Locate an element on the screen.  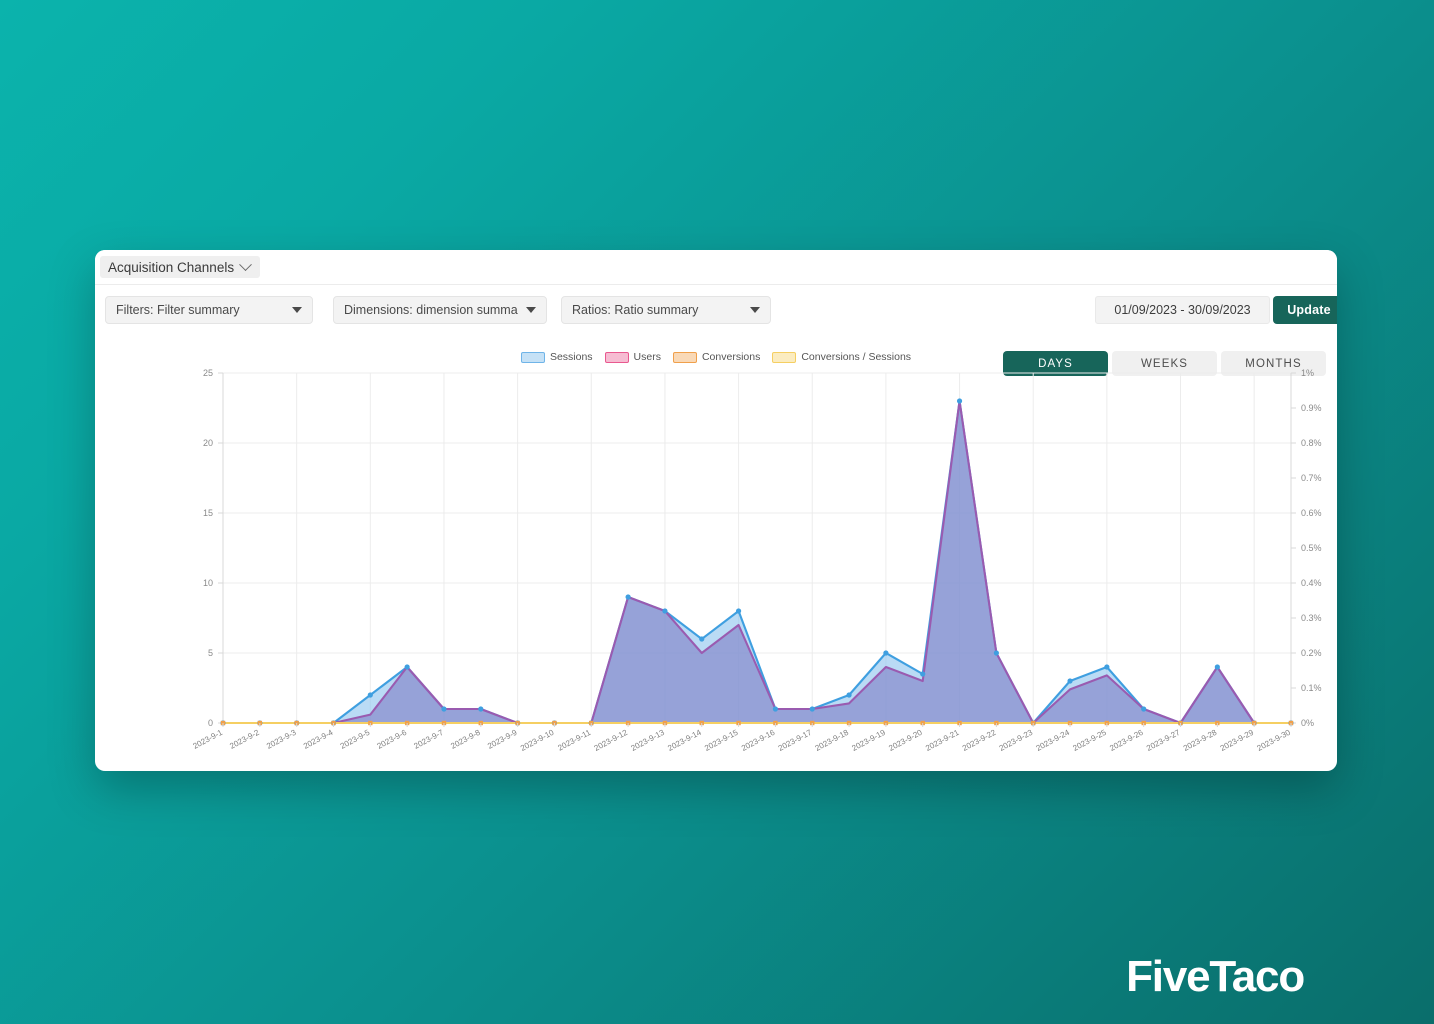
legend-item-conversions: Conversions is located at coordinates (716, 357).